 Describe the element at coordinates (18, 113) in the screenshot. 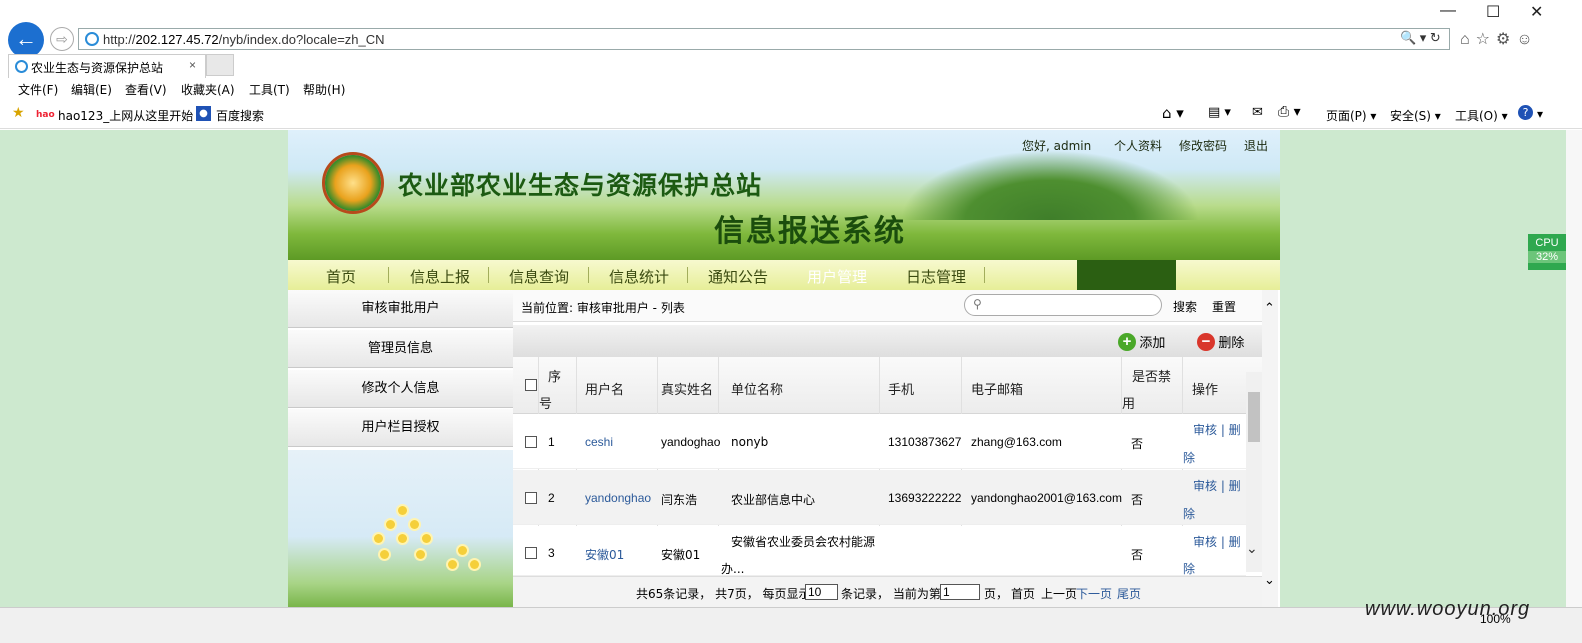

I see `favorites-star-icon: ★` at that location.